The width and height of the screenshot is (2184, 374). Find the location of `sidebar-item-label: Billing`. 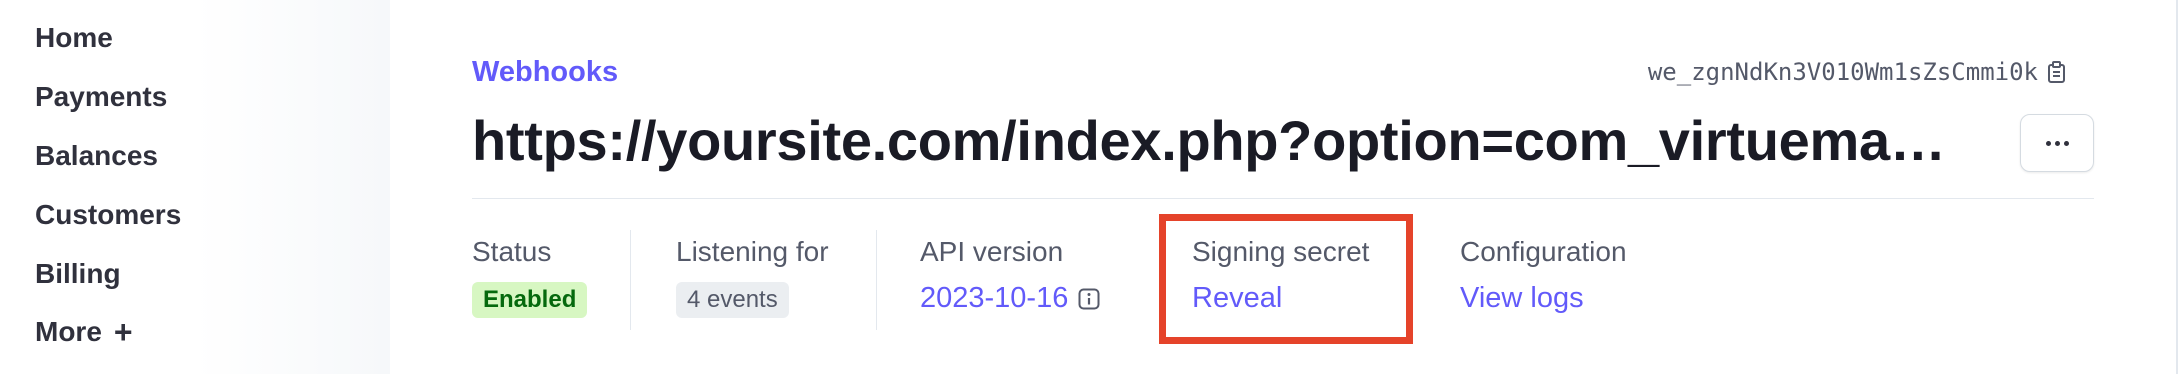

sidebar-item-label: Billing is located at coordinates (78, 273).